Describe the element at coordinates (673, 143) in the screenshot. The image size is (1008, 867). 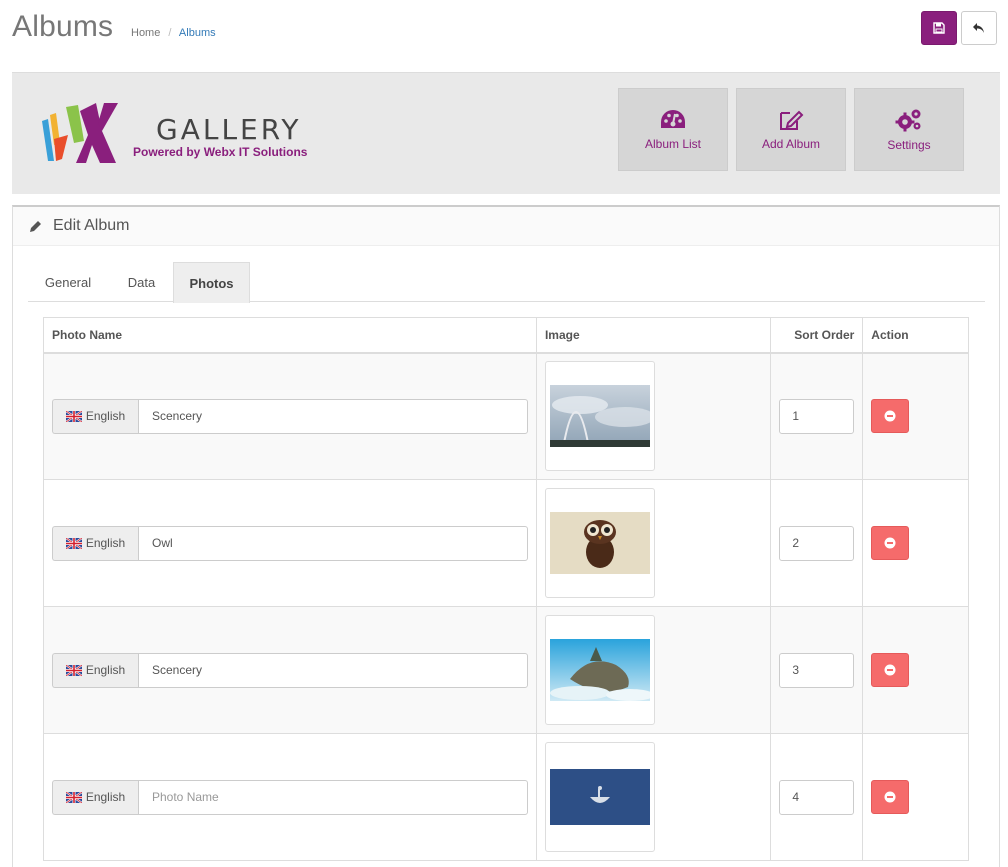
I see `album-list-label: Album List` at that location.